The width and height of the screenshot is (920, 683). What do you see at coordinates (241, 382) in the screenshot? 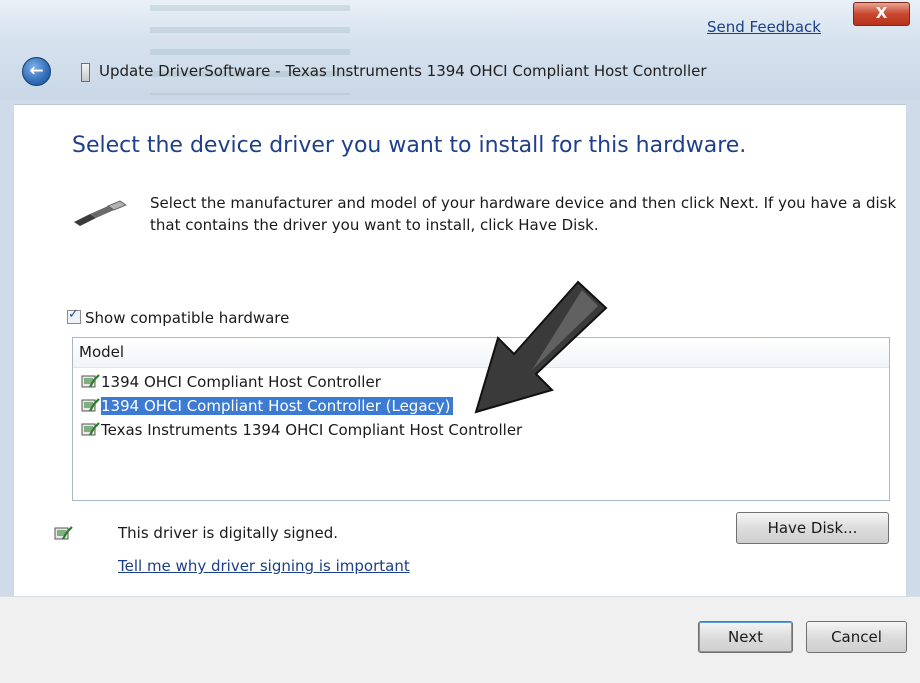
I see `model-list-item-label: 1394 OHCI Compliant Host Controller` at bounding box center [241, 382].